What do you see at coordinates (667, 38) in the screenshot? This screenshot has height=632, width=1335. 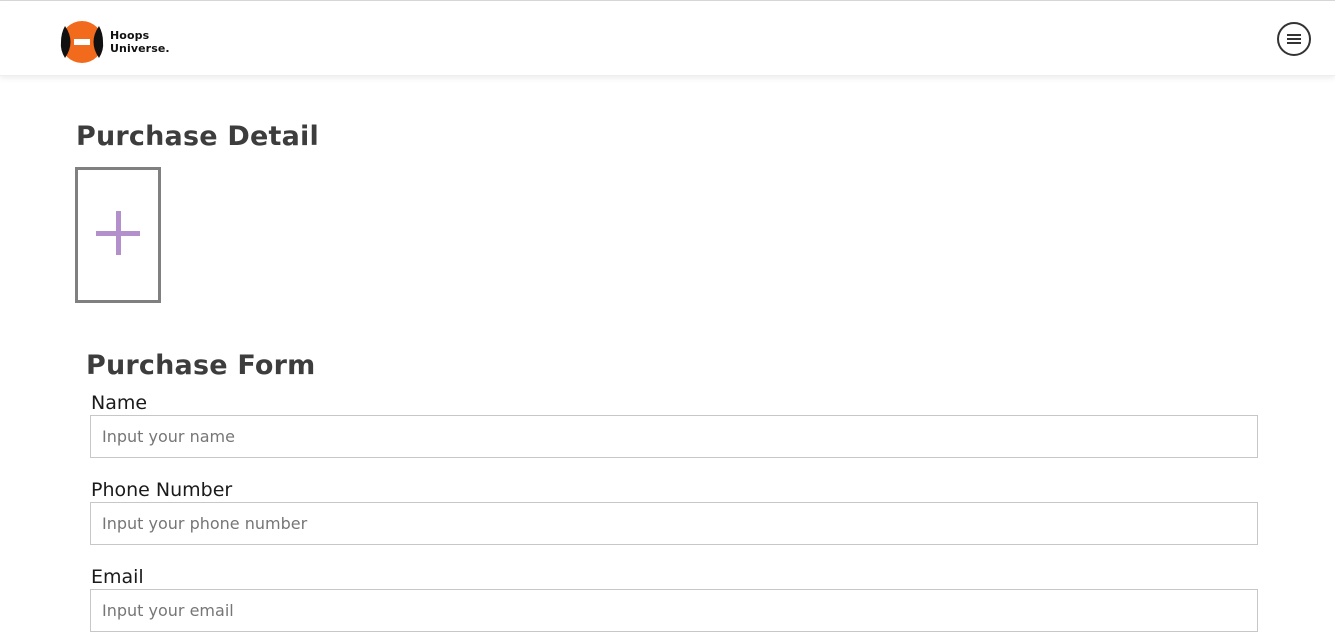 I see `site-header: Hoops Universe.` at bounding box center [667, 38].